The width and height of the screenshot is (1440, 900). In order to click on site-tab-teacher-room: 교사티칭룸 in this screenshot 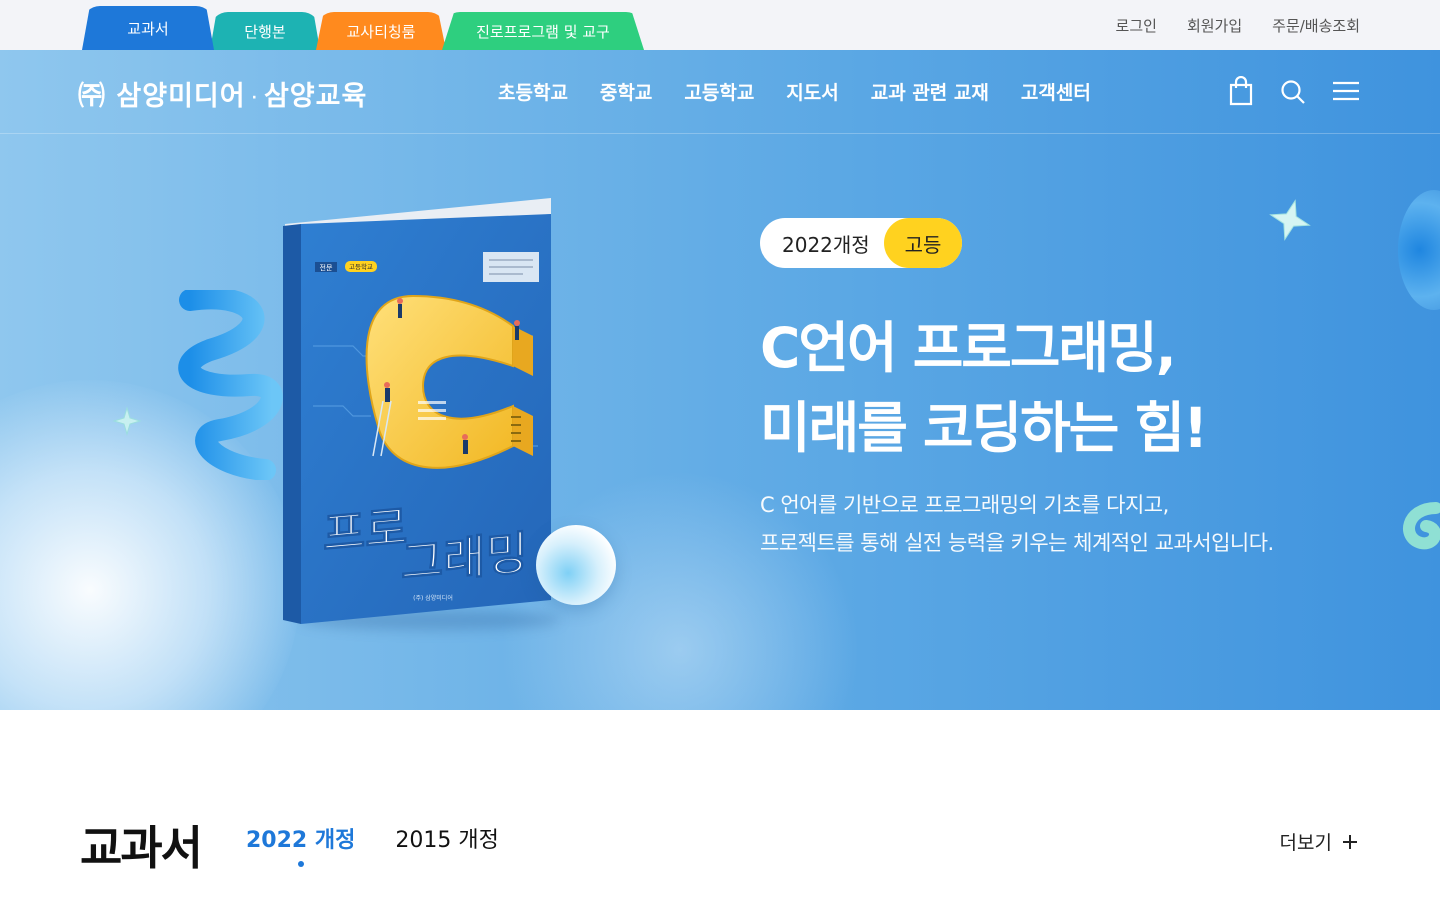, I will do `click(381, 31)`.